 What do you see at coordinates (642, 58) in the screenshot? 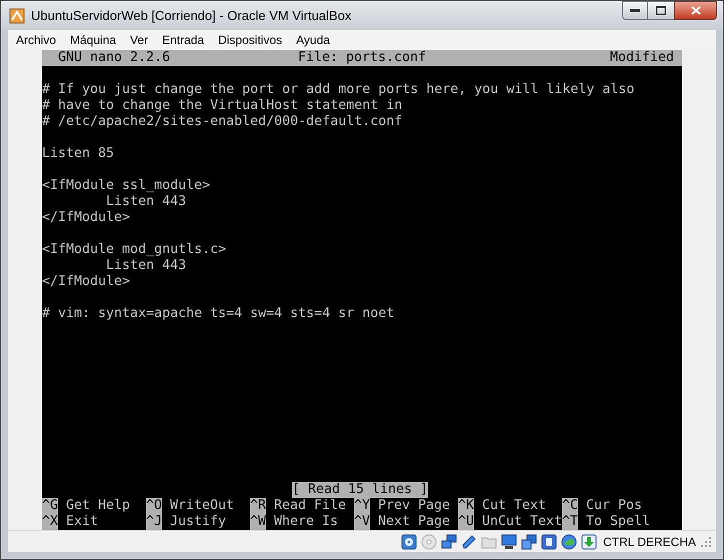
I see `buffer-state: Modified` at bounding box center [642, 58].